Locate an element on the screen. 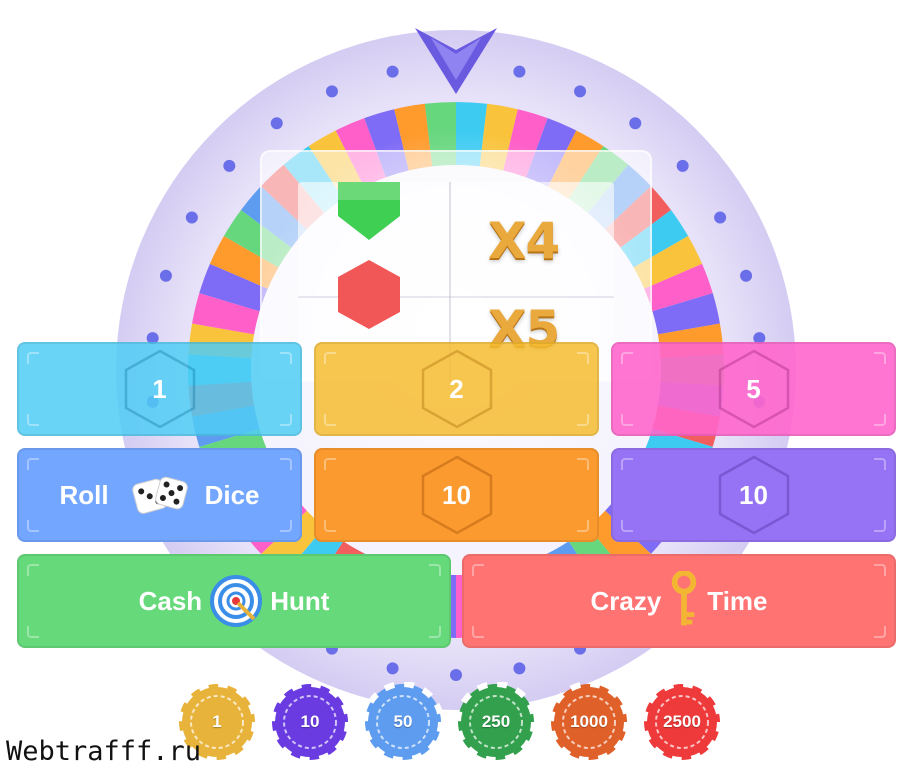  bet-tile-label-left: Roll is located at coordinates (84, 494).